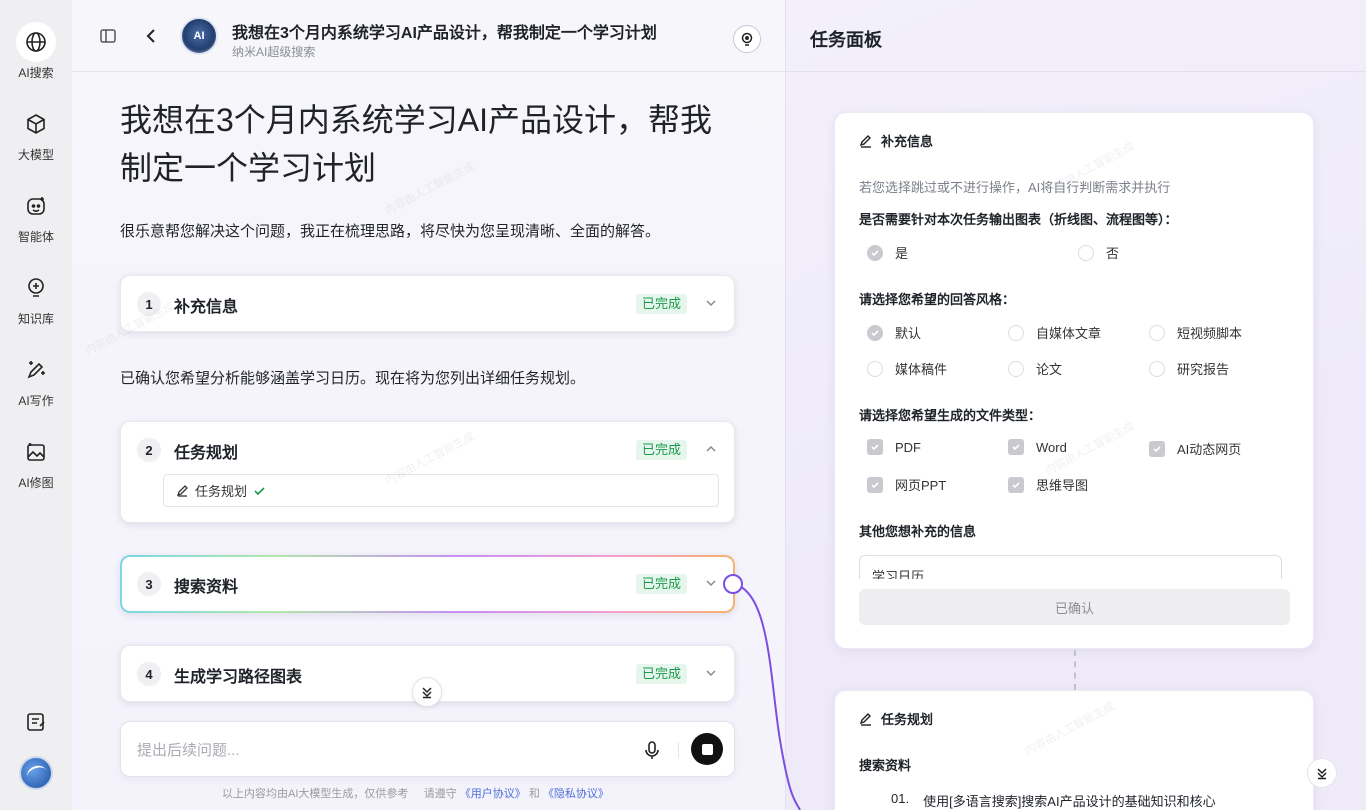  I want to click on microphone-button, so click(652, 750).